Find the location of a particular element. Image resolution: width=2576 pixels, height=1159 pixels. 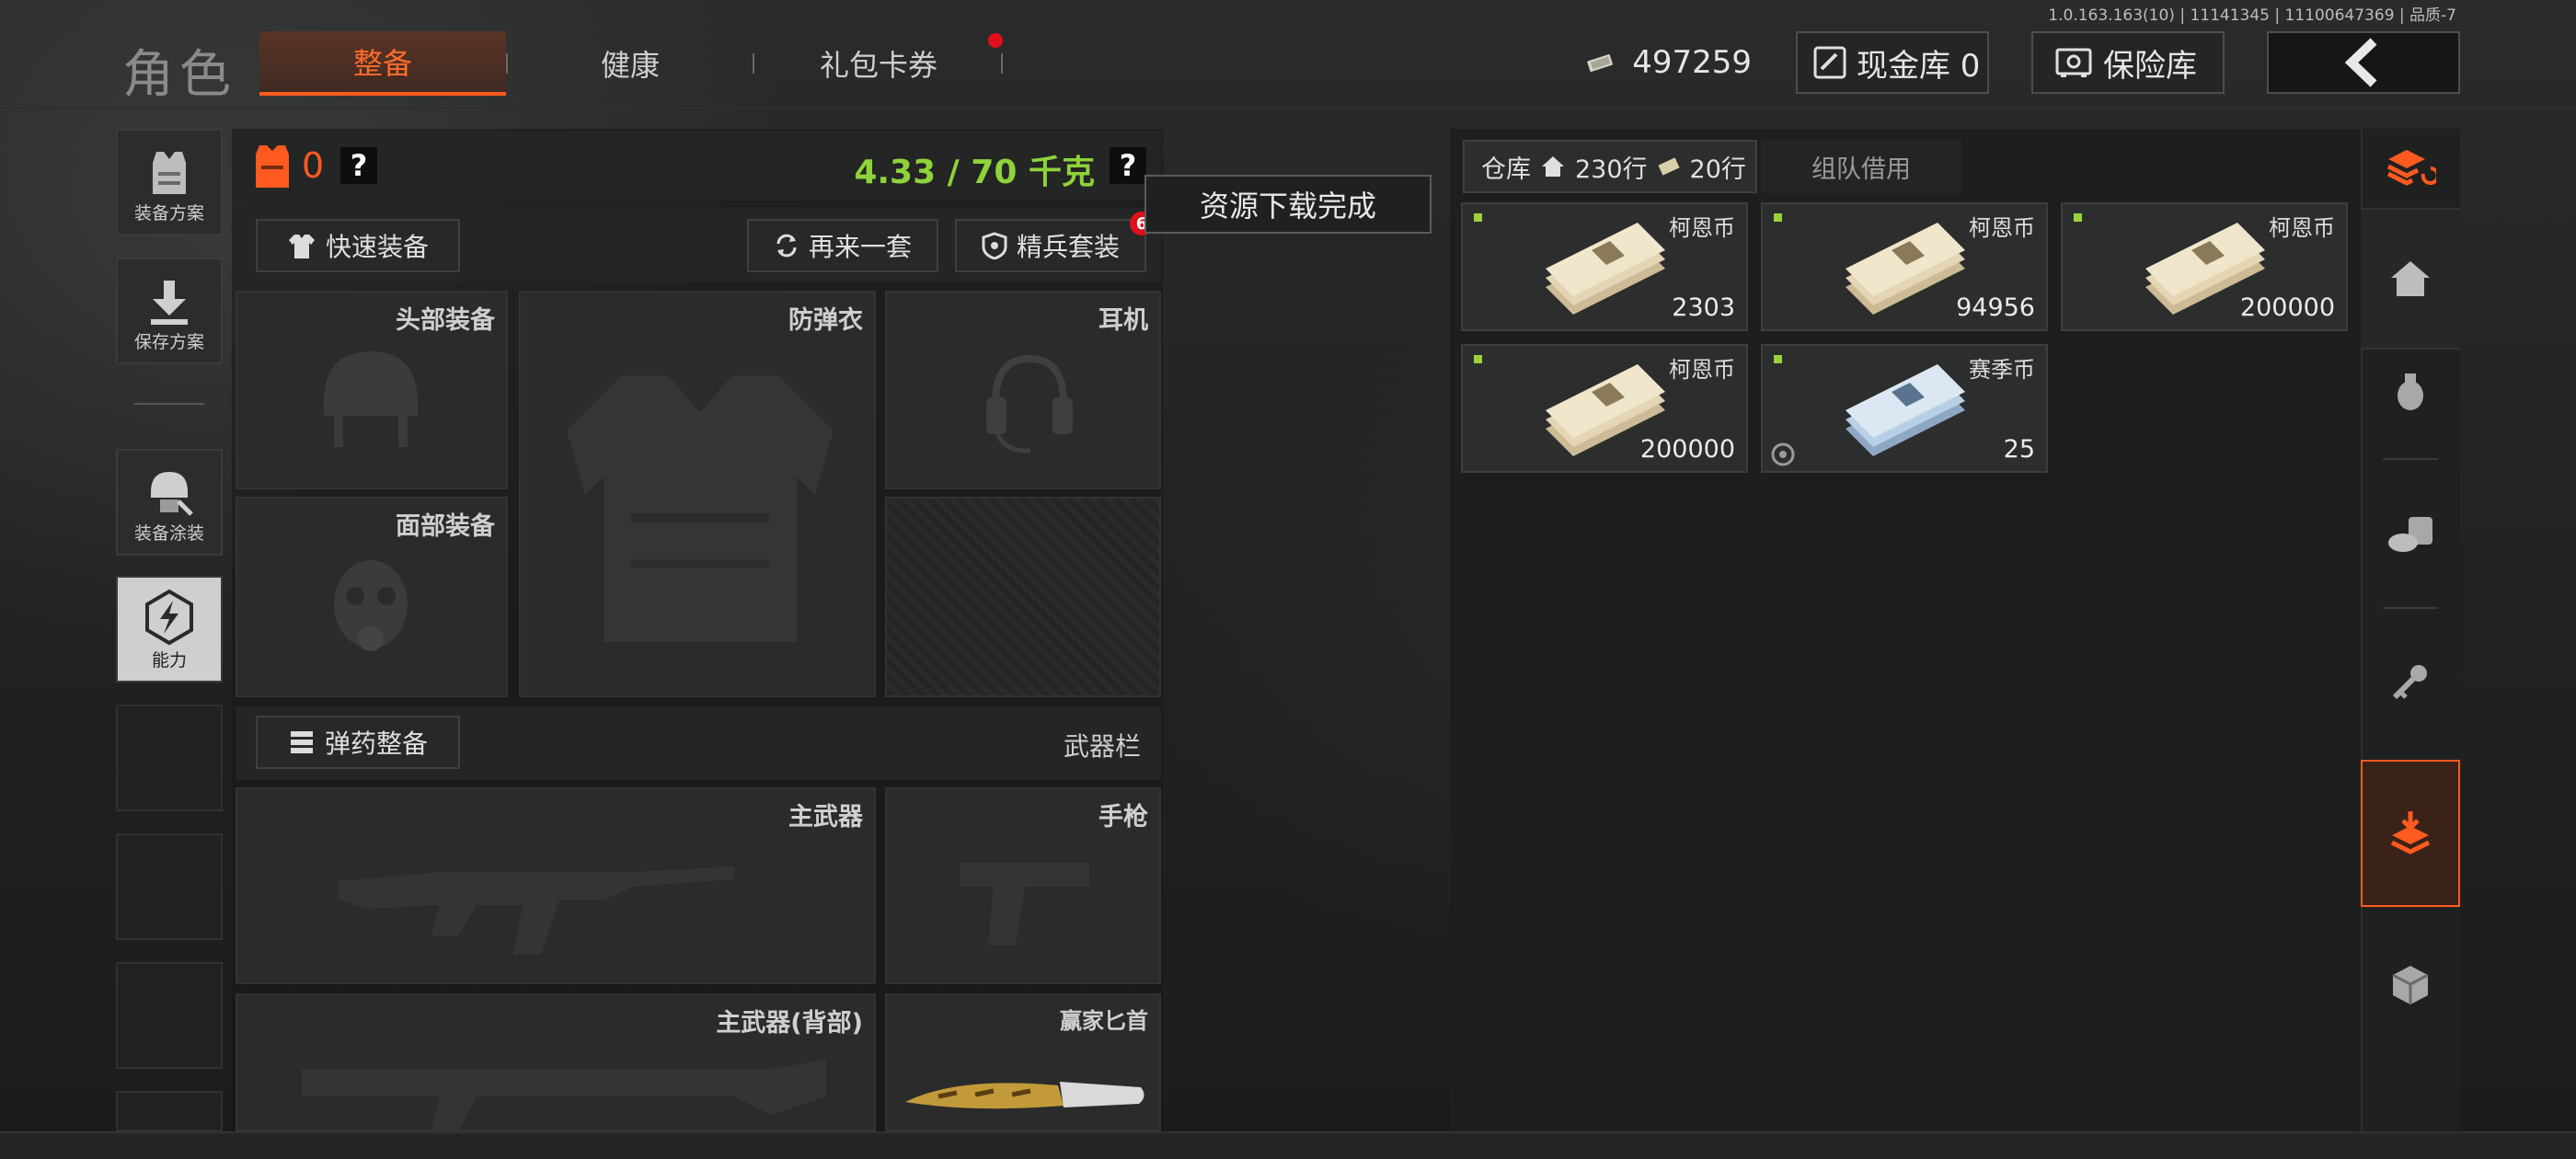

armor-vest-icon is located at coordinates (169, 173).